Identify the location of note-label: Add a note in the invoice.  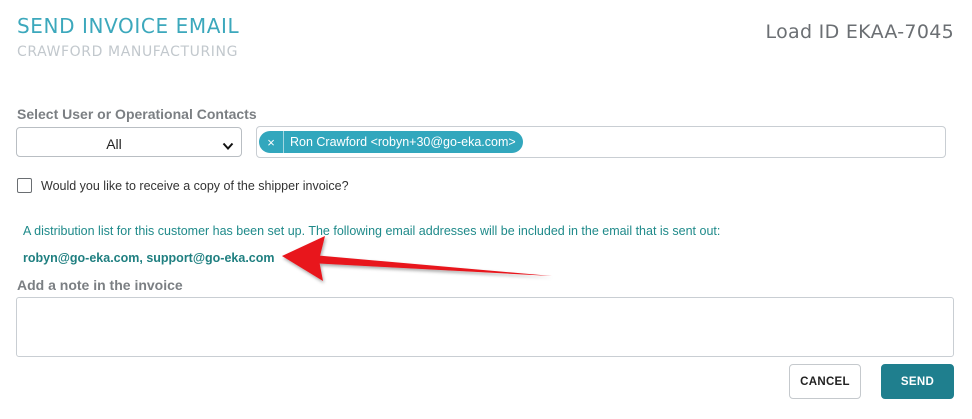
(100, 285).